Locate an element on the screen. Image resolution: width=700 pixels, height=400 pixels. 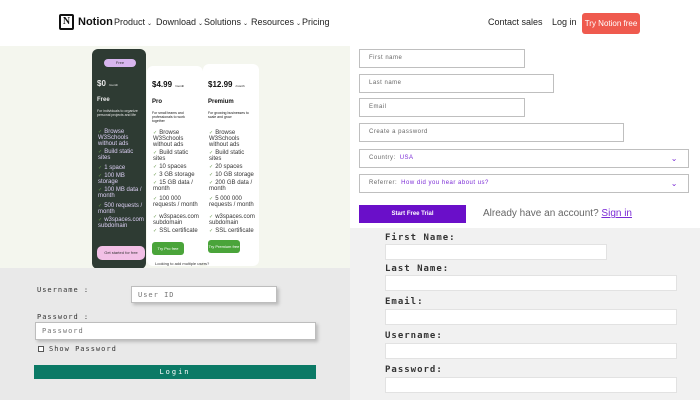
free-price: $0/month is located at coordinates (107, 83).